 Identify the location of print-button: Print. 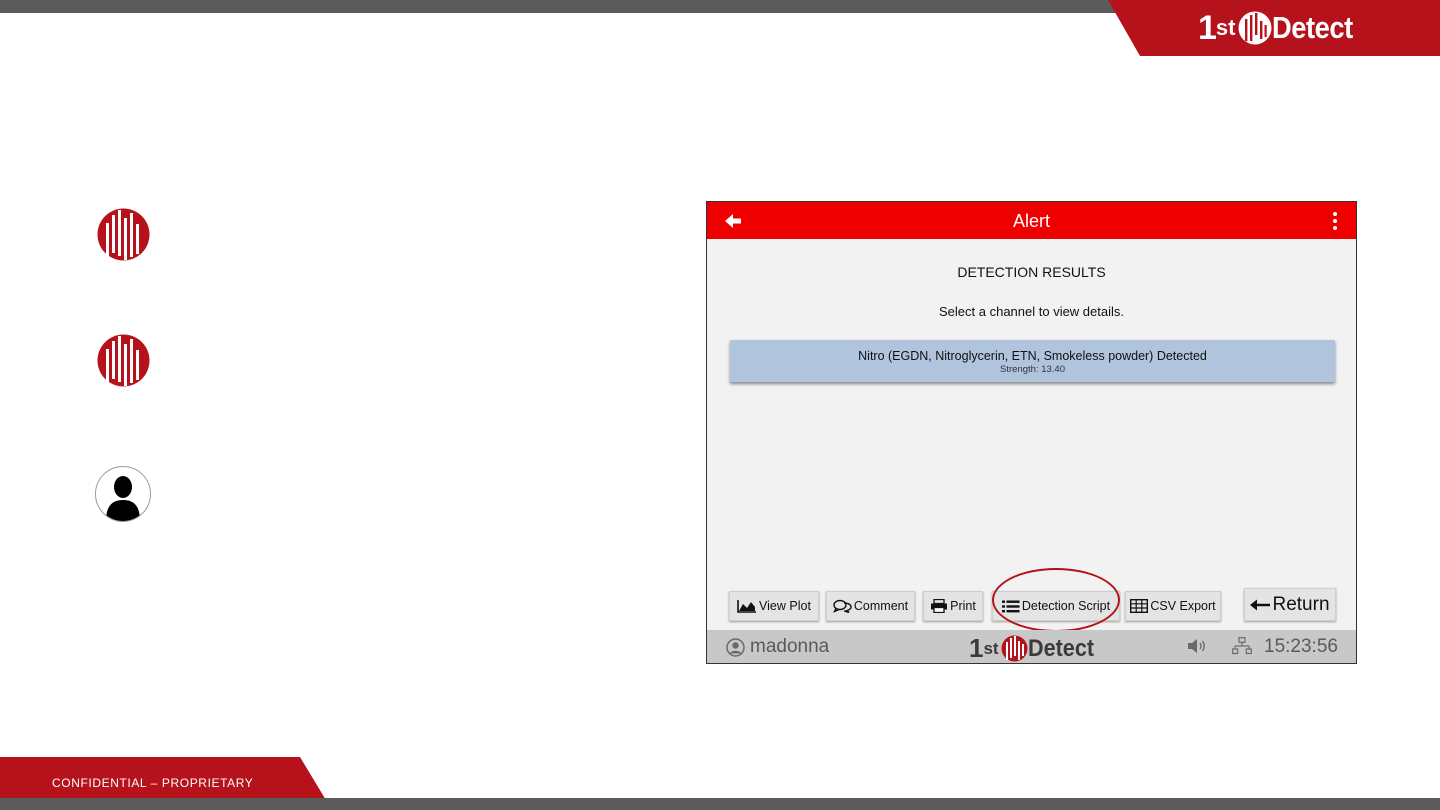
(953, 606).